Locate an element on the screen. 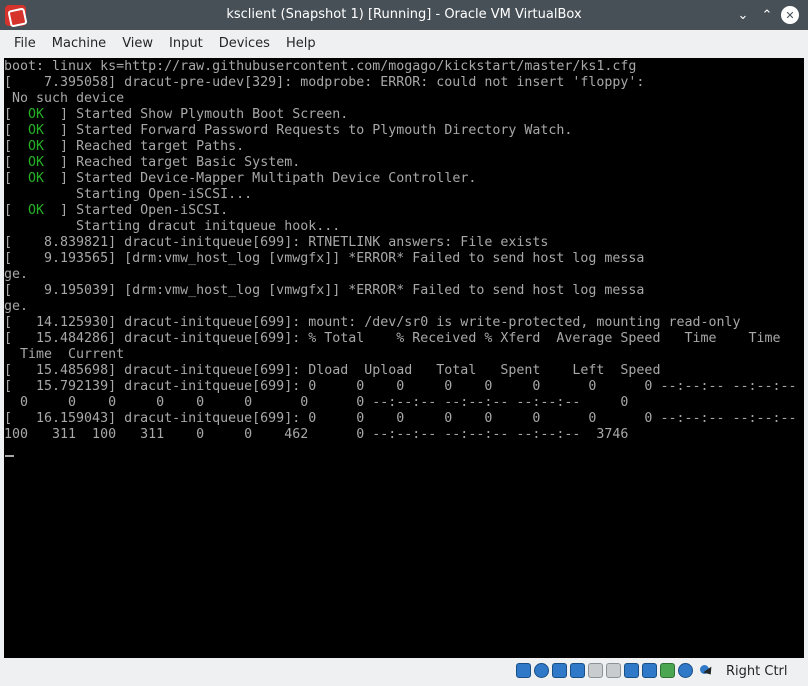 The image size is (808, 686). chevron-down-icon: ⌄ is located at coordinates (743, 15).